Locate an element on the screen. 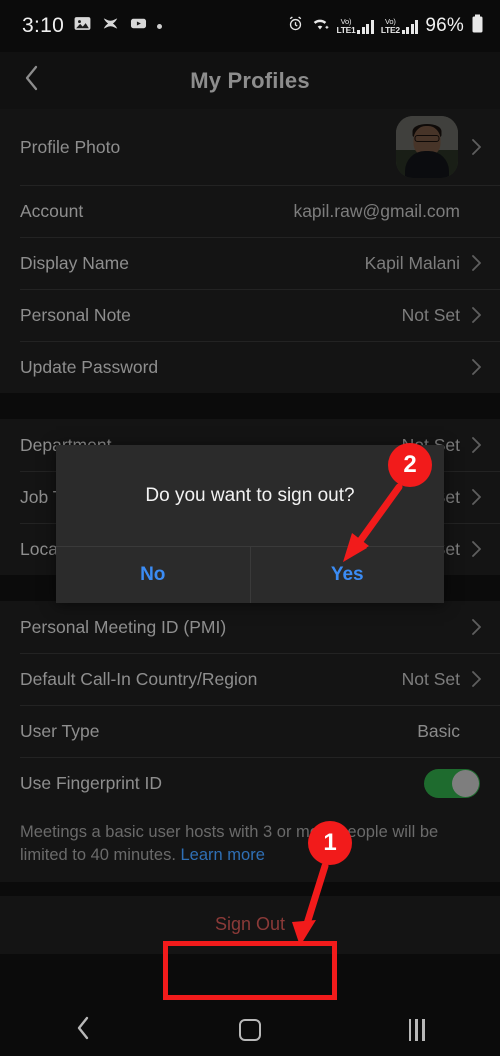 This screenshot has width=500, height=1056. dialog-actions: No Yes is located at coordinates (250, 574).